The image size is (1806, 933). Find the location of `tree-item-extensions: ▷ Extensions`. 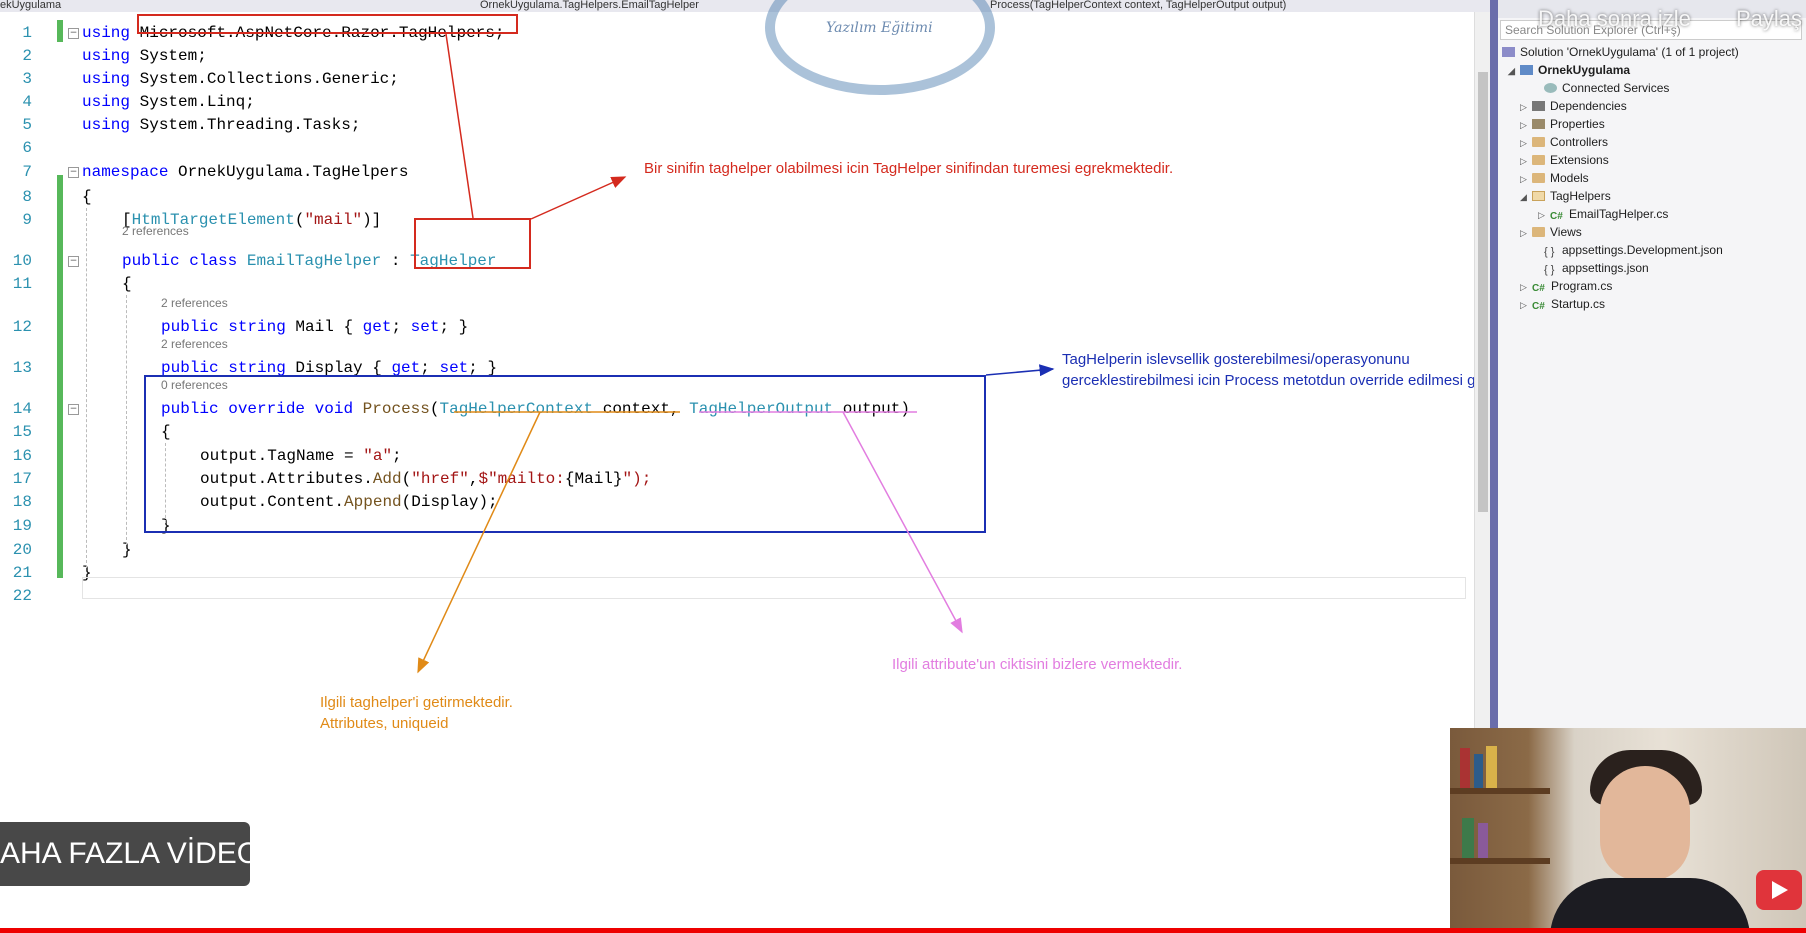

tree-item-extensions: ▷ Extensions is located at coordinates (1564, 160).